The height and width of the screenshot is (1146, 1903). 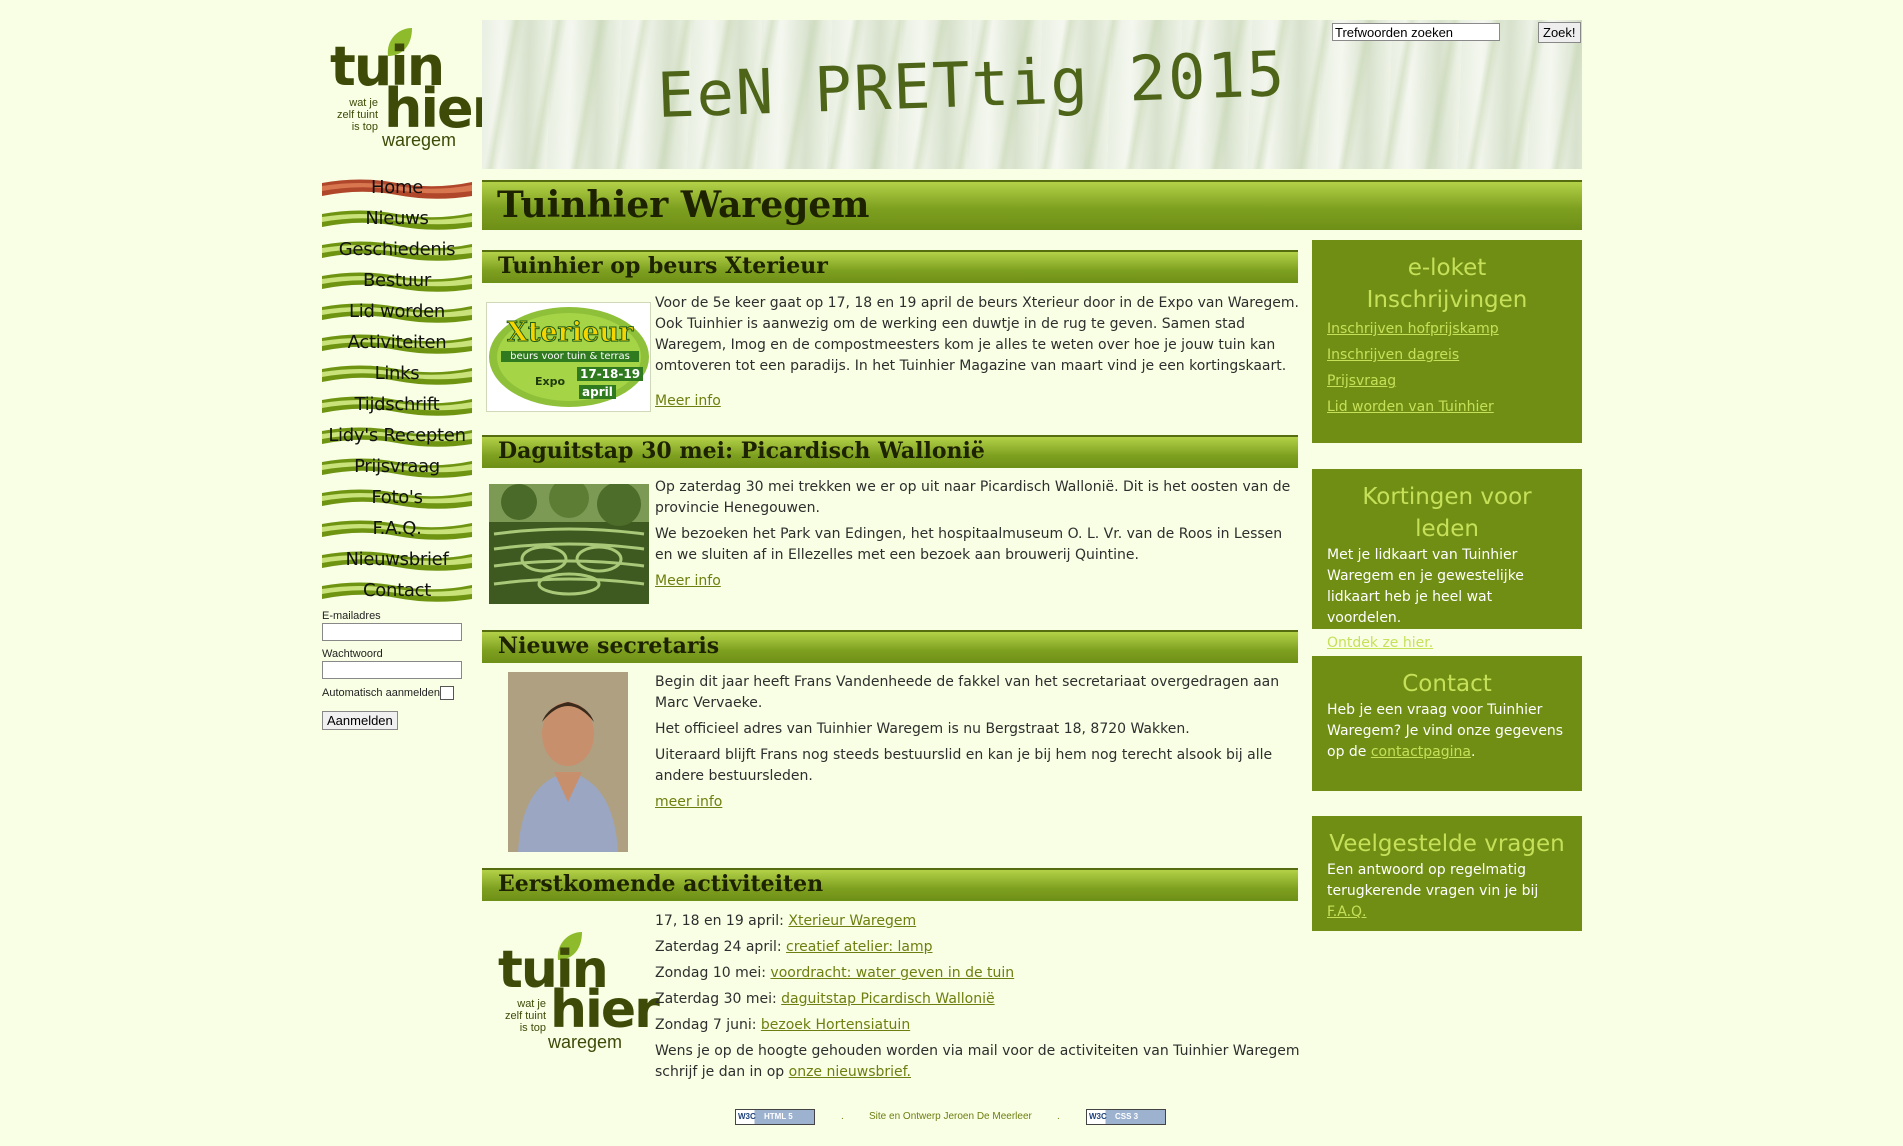 What do you see at coordinates (719, 921) in the screenshot?
I see `event-date: 17, 18 en 19 april:` at bounding box center [719, 921].